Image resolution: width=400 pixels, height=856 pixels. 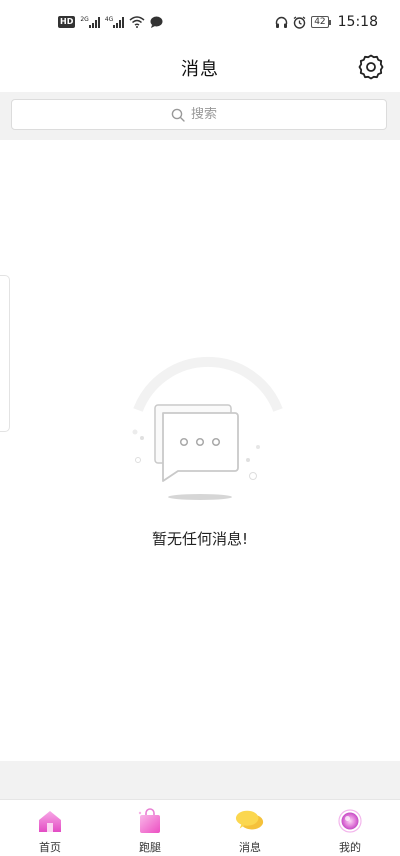 What do you see at coordinates (156, 22) in the screenshot?
I see `chat-notification-icon` at bounding box center [156, 22].